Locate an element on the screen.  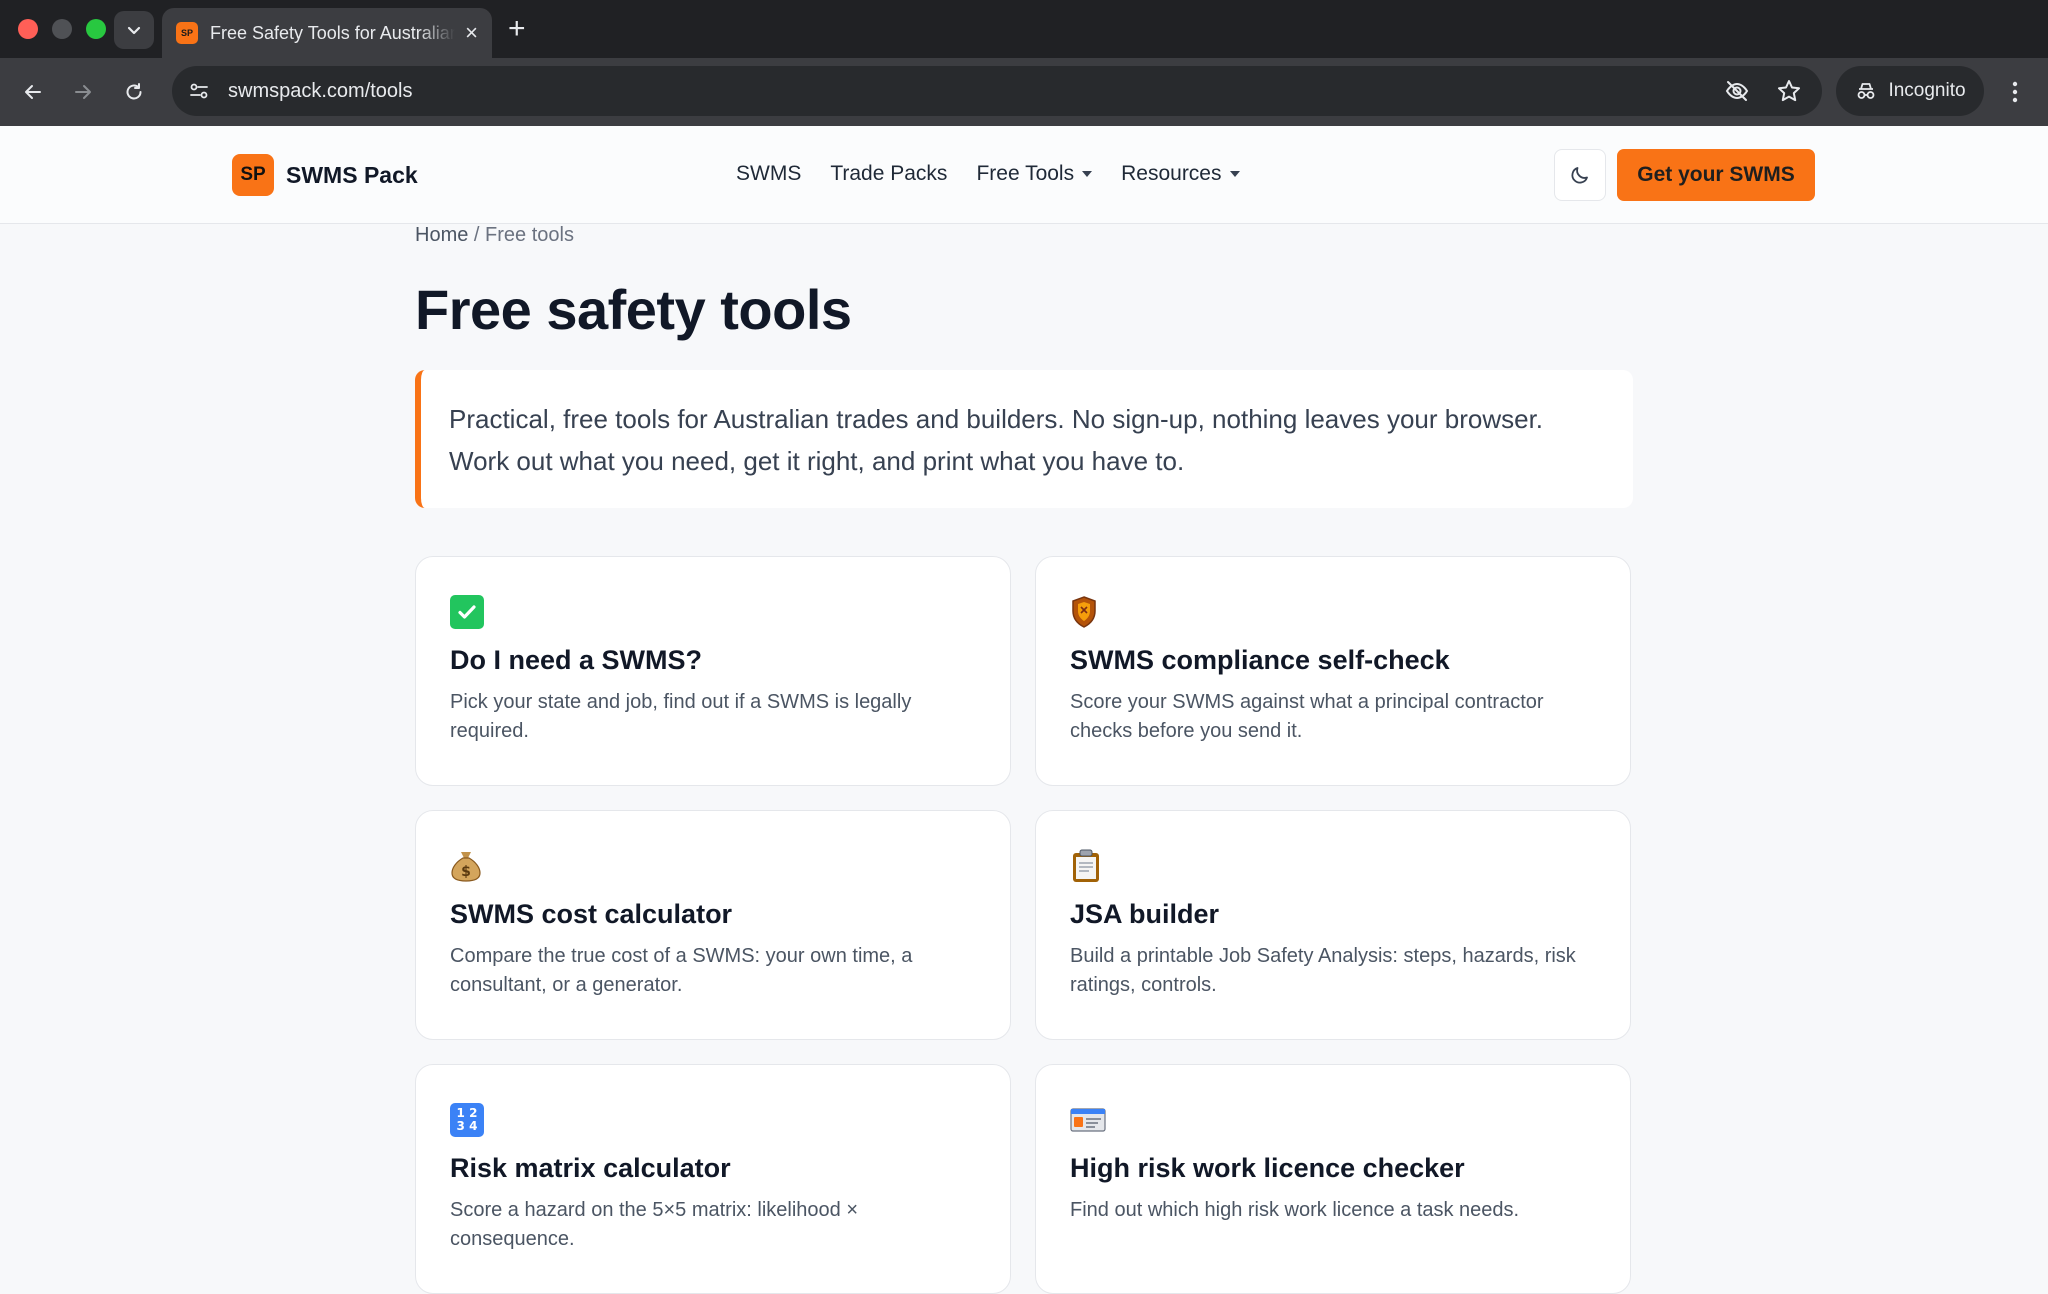
tool-card-title: Do I need a SWMS? is located at coordinates (576, 660).